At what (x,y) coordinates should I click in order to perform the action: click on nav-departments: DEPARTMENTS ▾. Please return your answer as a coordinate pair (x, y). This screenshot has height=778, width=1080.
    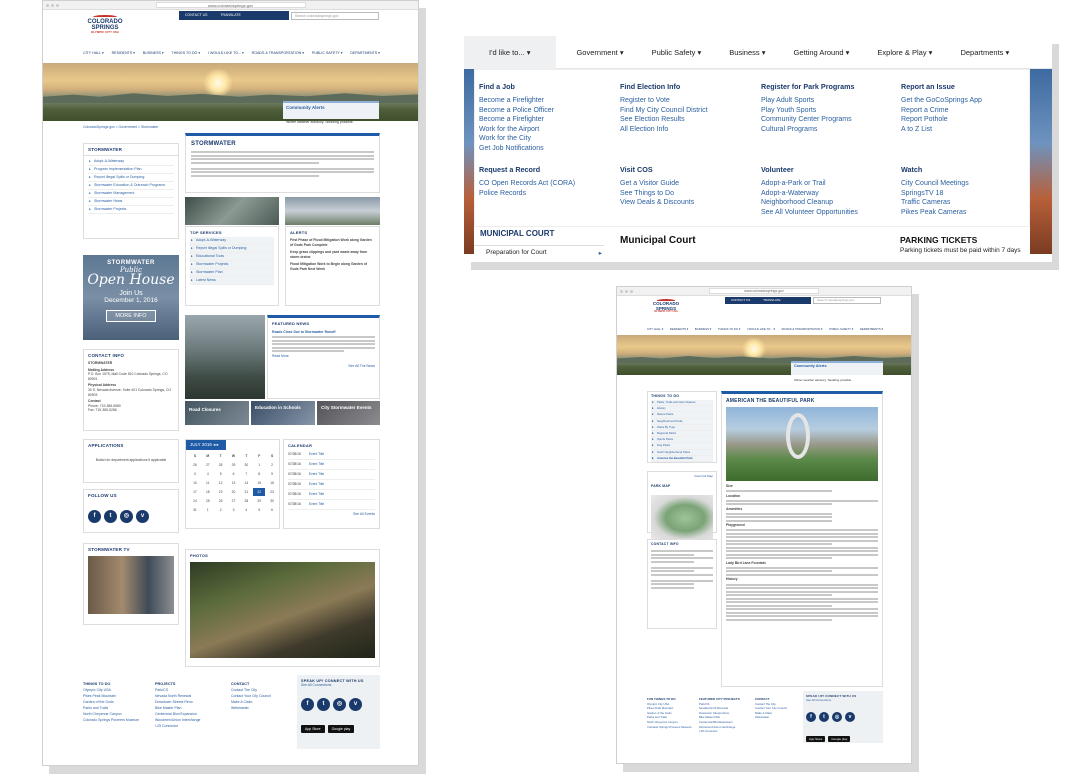
    Looking at the image, I should click on (365, 53).